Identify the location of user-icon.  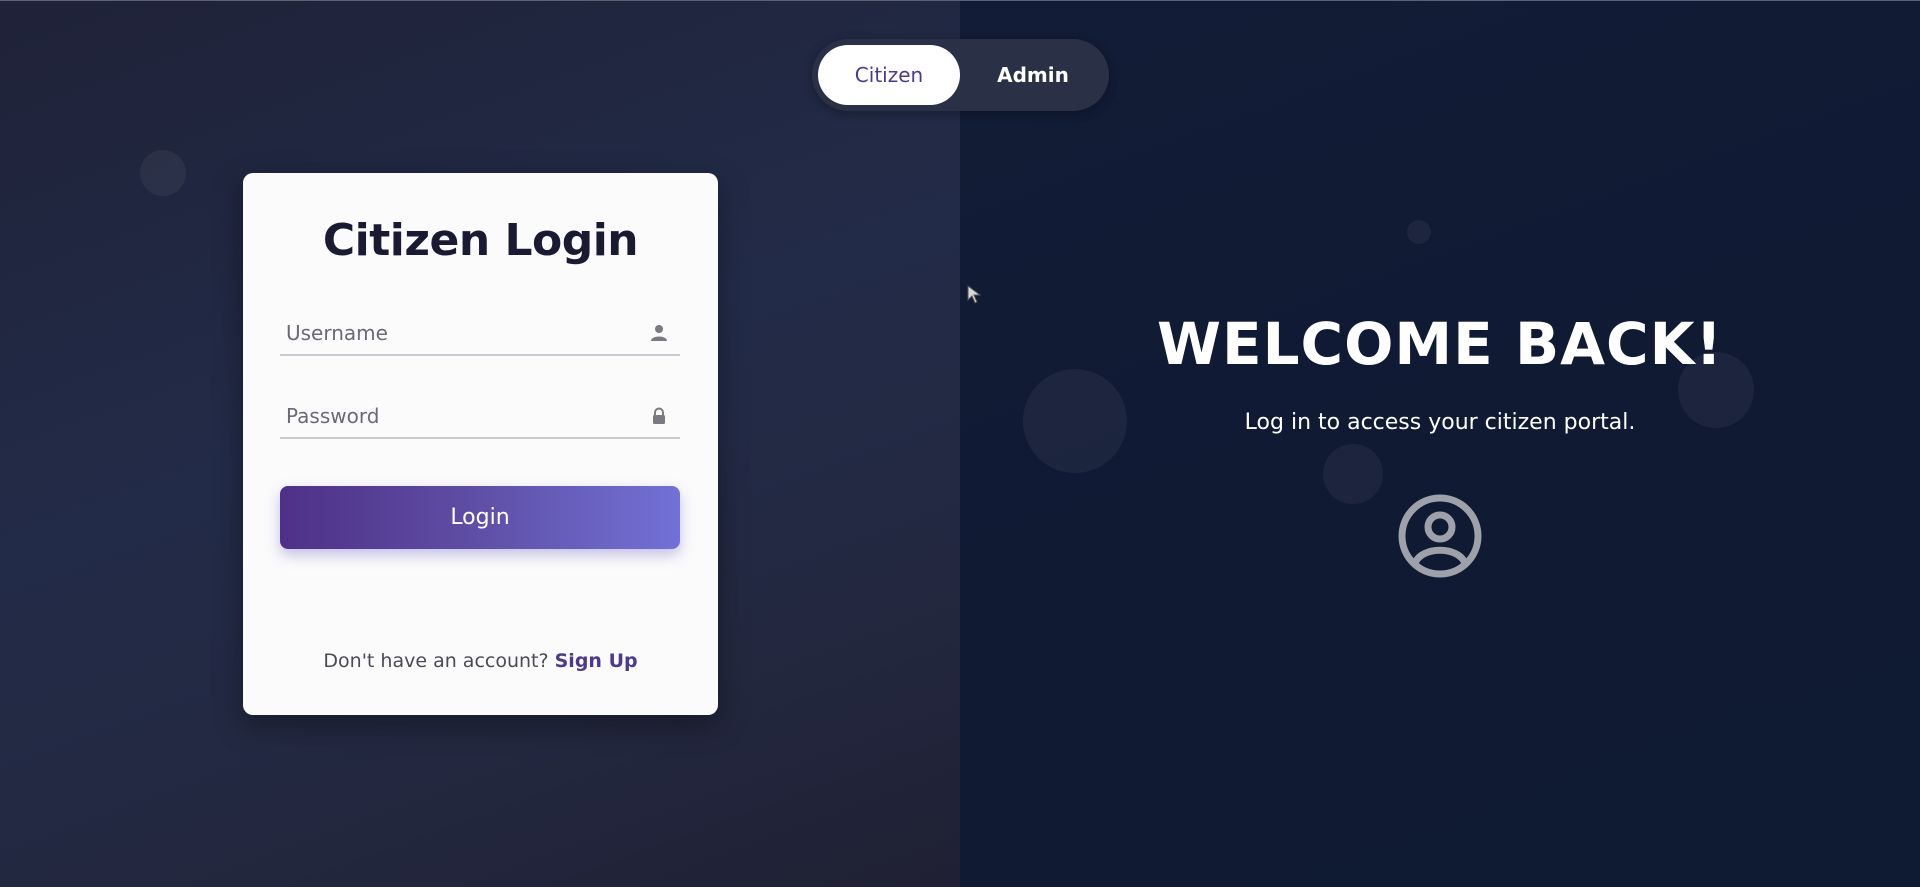
(659, 333).